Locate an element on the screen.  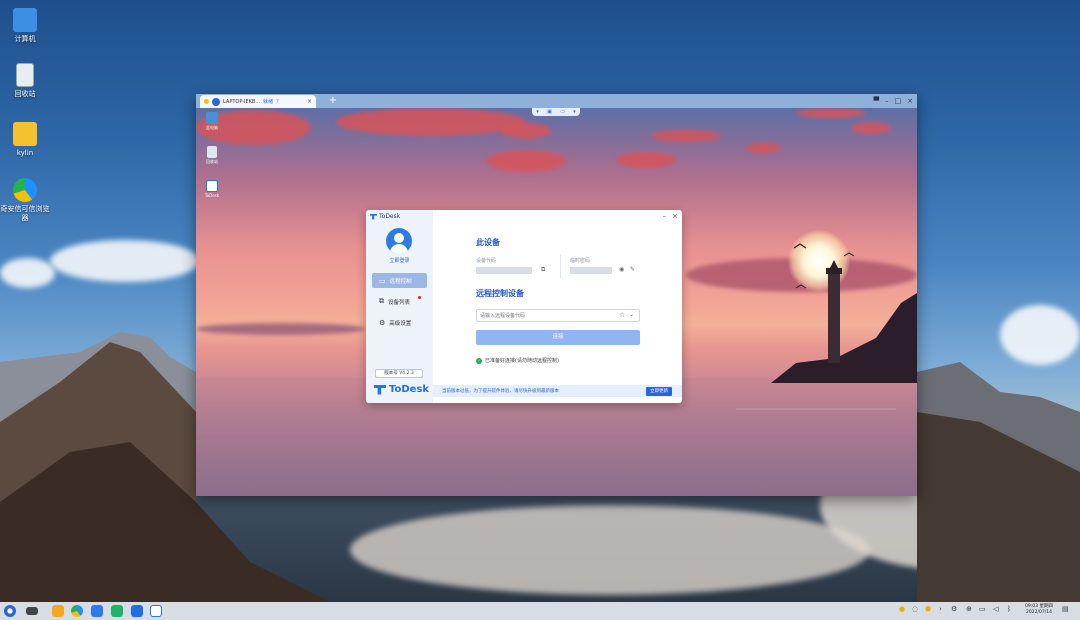
pin-icon: ▀ is located at coordinates (876, 101).